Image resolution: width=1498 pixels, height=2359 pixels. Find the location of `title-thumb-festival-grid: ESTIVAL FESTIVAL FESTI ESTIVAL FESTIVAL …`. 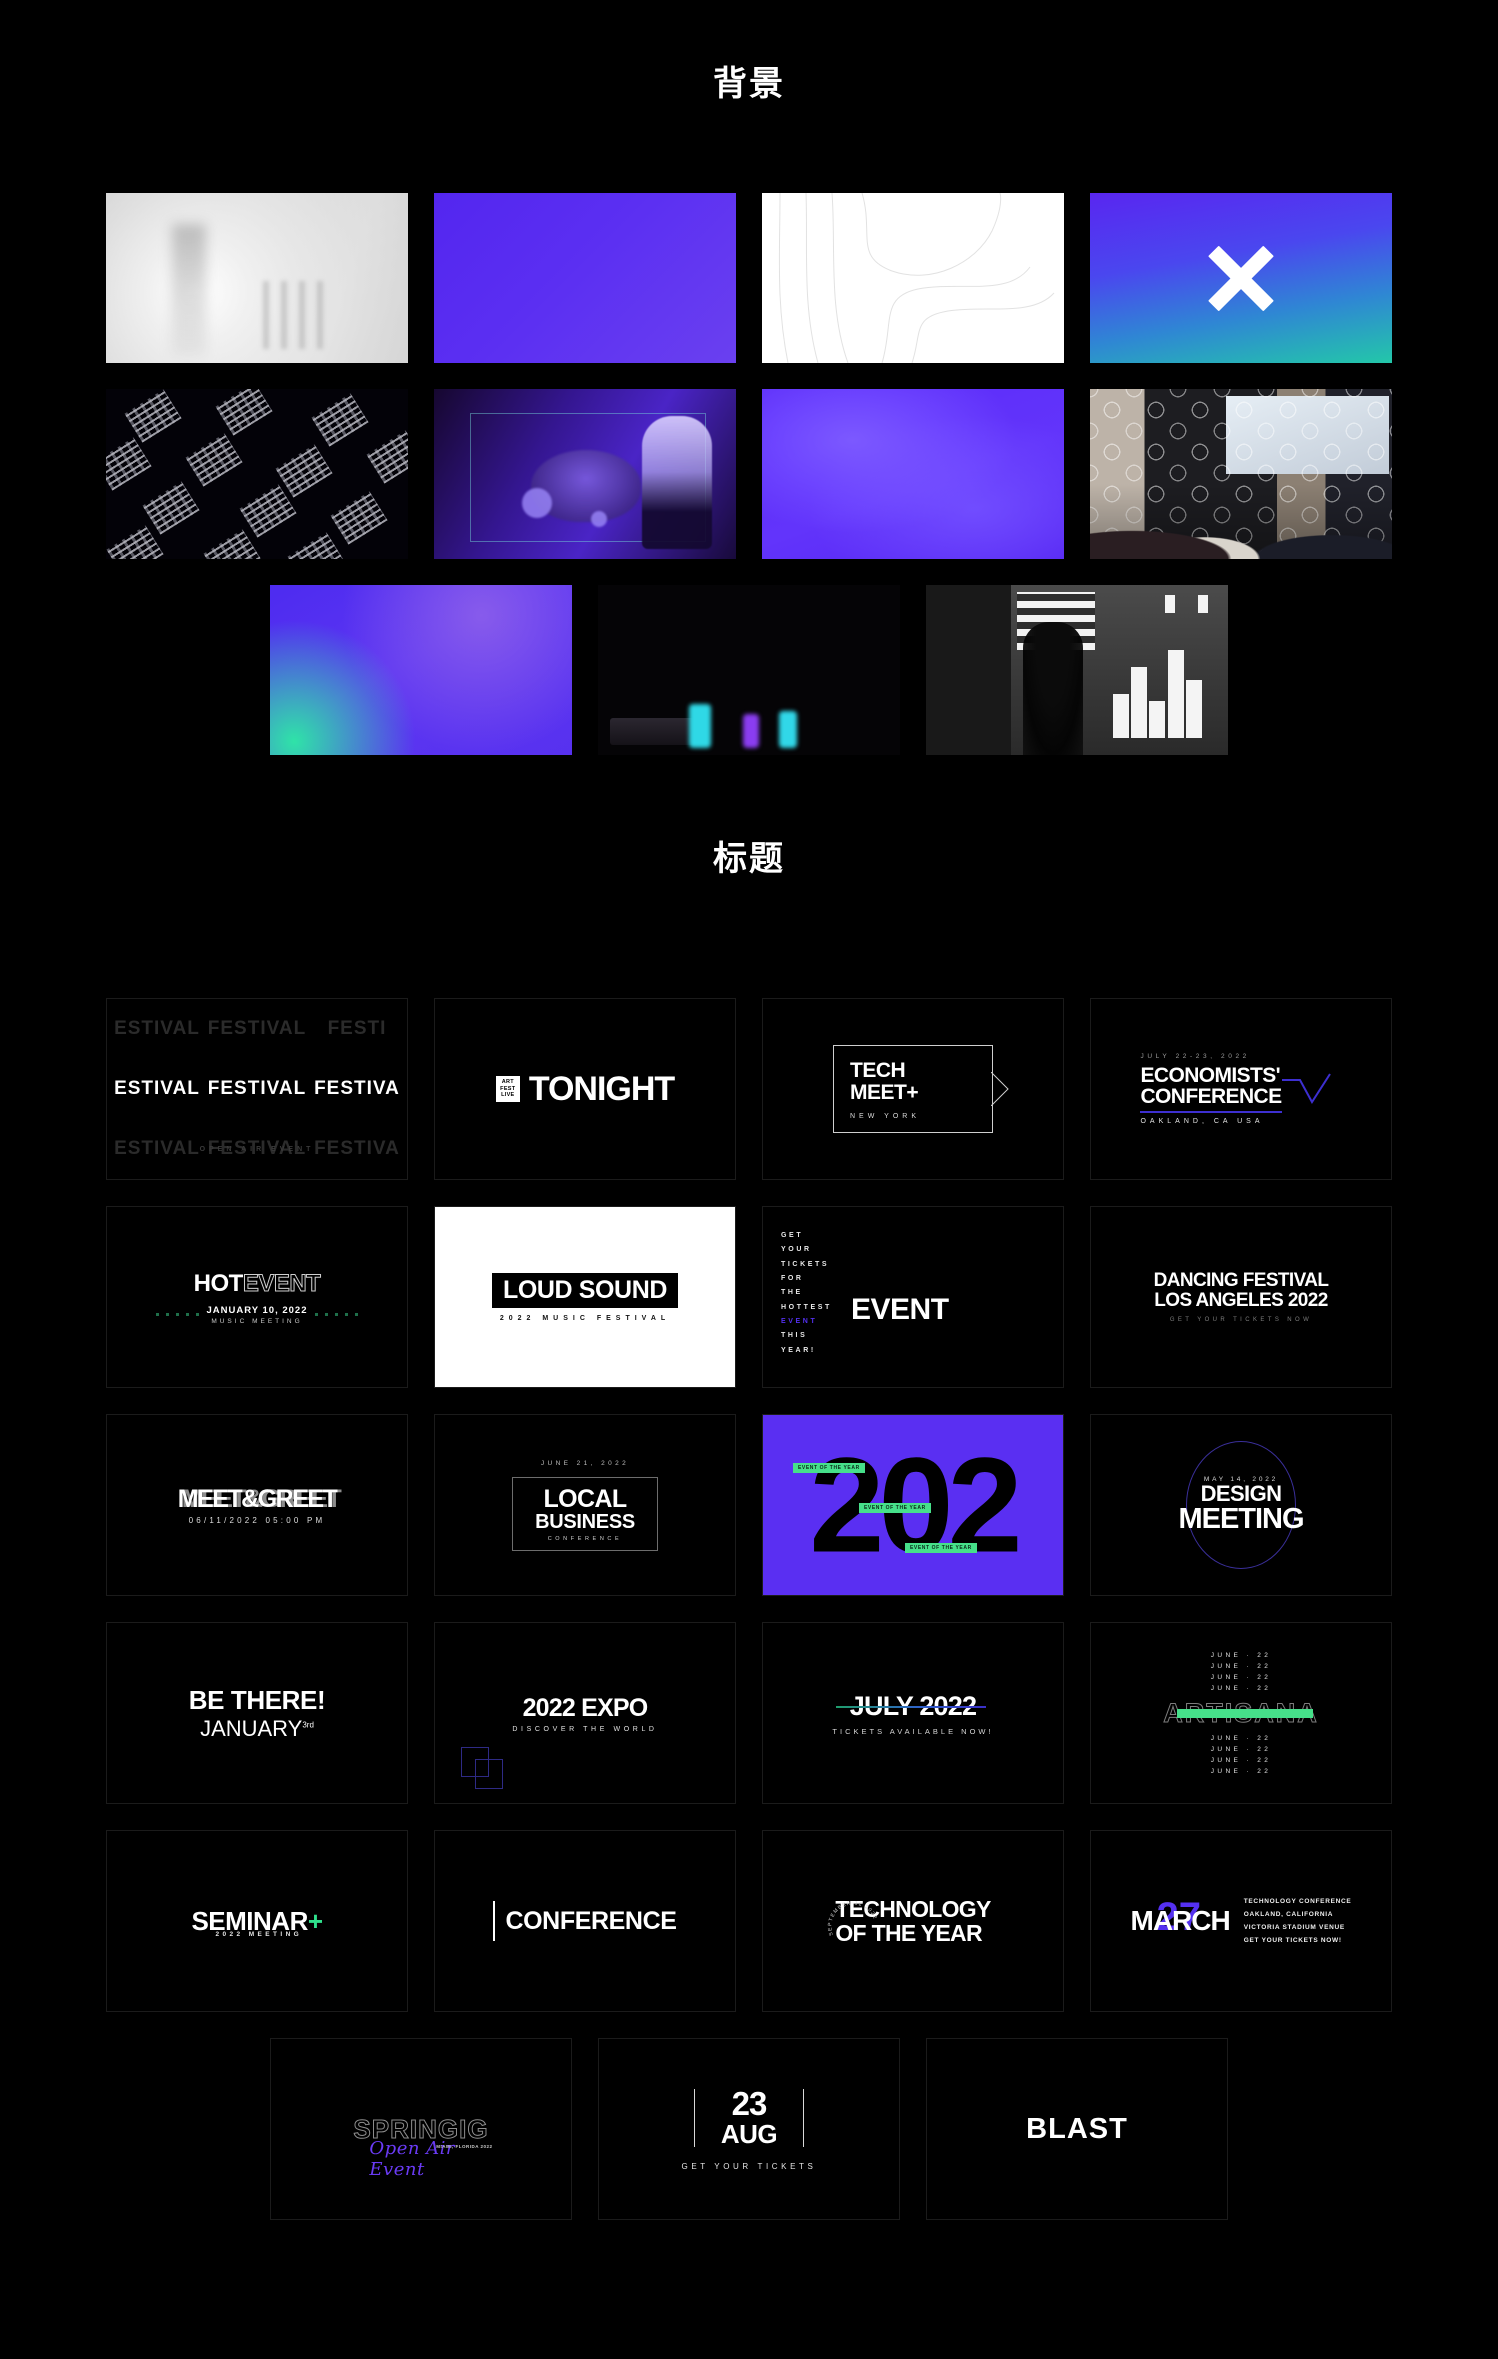

title-thumb-festival-grid: ESTIVAL FESTIVAL FESTI ESTIVAL FESTIVAL … is located at coordinates (257, 1089).